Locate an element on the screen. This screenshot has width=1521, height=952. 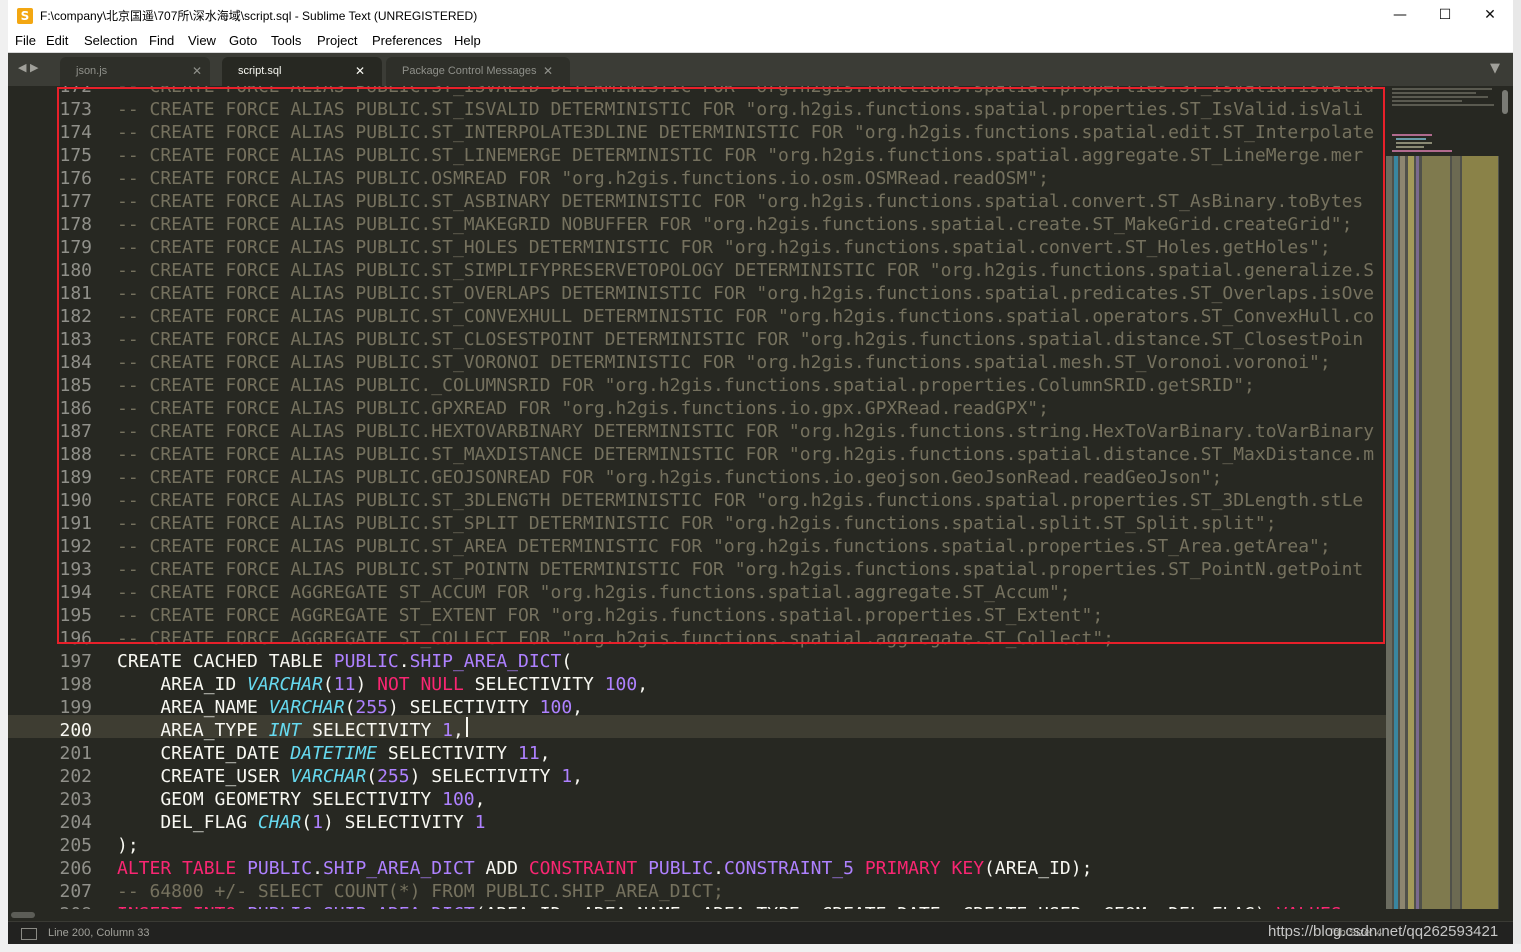
menu-tools: Tools is located at coordinates (286, 40).